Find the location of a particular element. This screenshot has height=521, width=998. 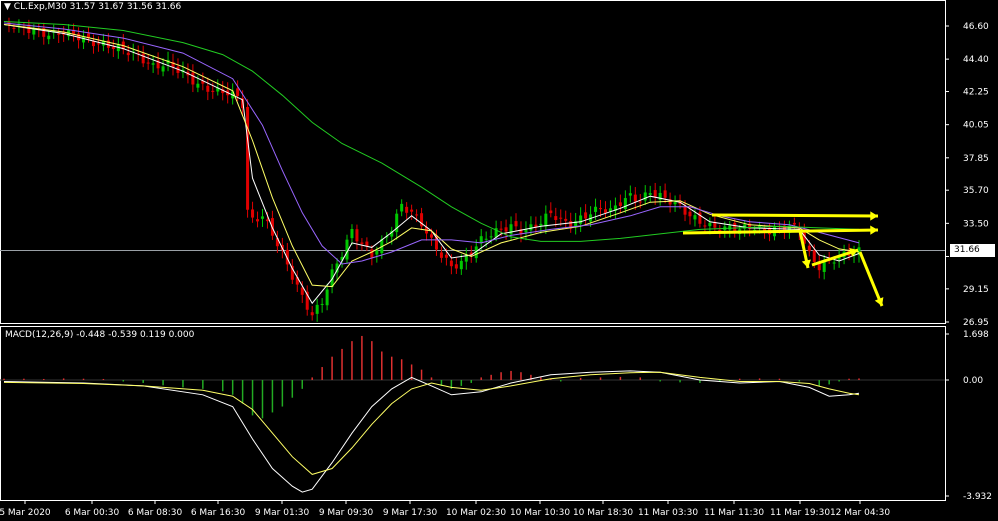

macd-header: MACD(12,26,9) -0.448 -0.539 0.119 0.000 is located at coordinates (100, 335).